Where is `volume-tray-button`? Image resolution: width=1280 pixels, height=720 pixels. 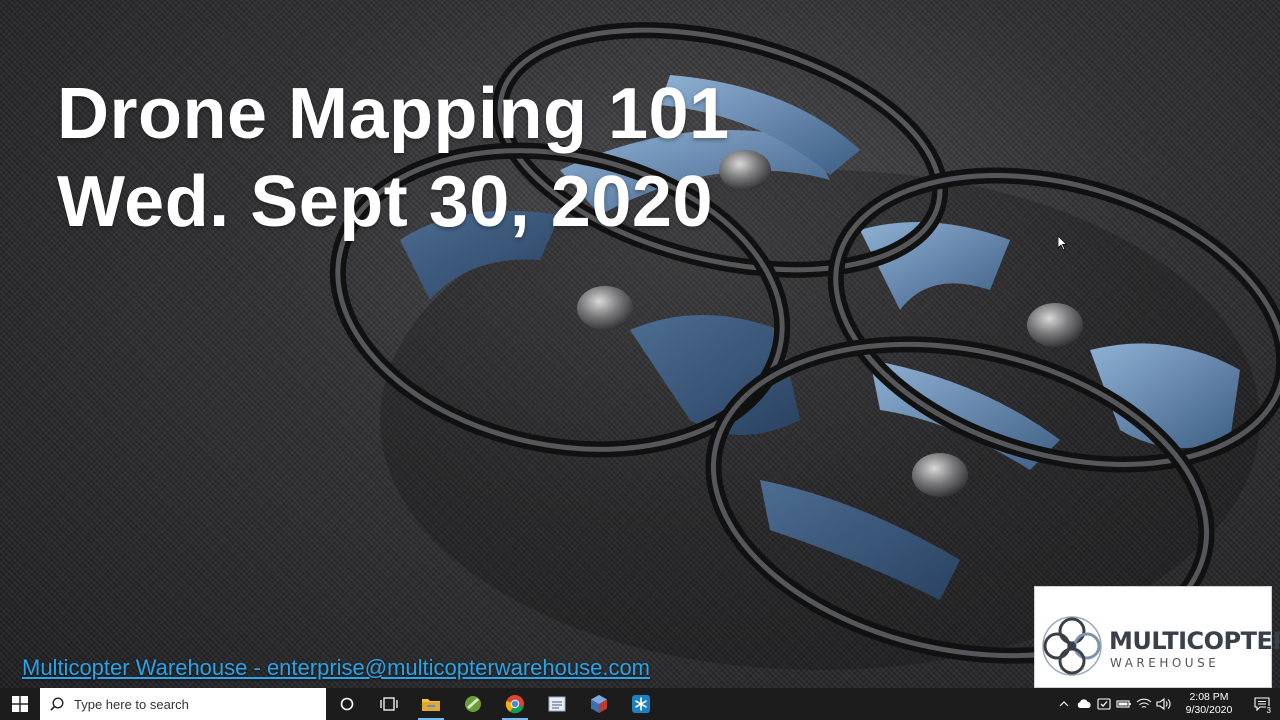 volume-tray-button is located at coordinates (1164, 704).